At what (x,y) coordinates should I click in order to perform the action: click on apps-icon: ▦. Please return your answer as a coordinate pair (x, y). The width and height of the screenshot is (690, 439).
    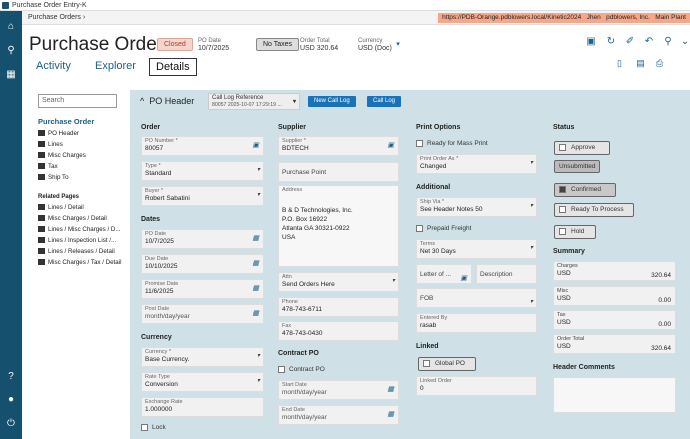
    Looking at the image, I should click on (11, 75).